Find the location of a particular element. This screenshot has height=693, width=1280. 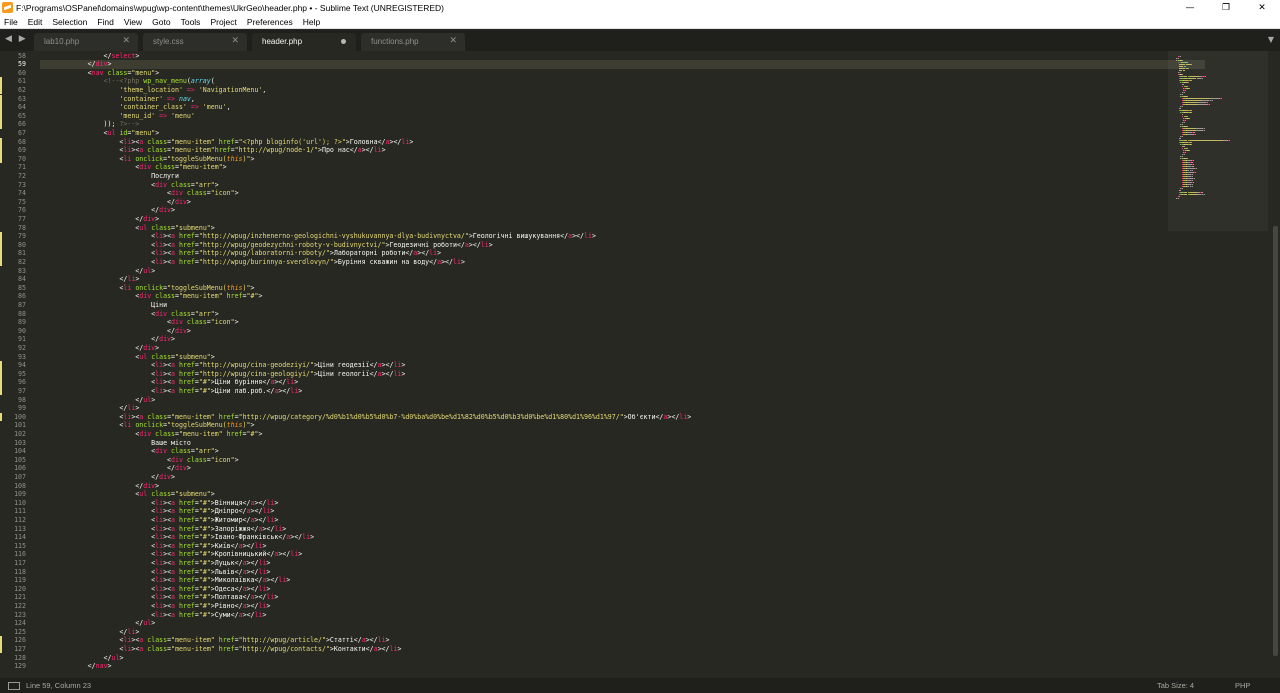

menu-preferences: Preferences is located at coordinates (270, 22).